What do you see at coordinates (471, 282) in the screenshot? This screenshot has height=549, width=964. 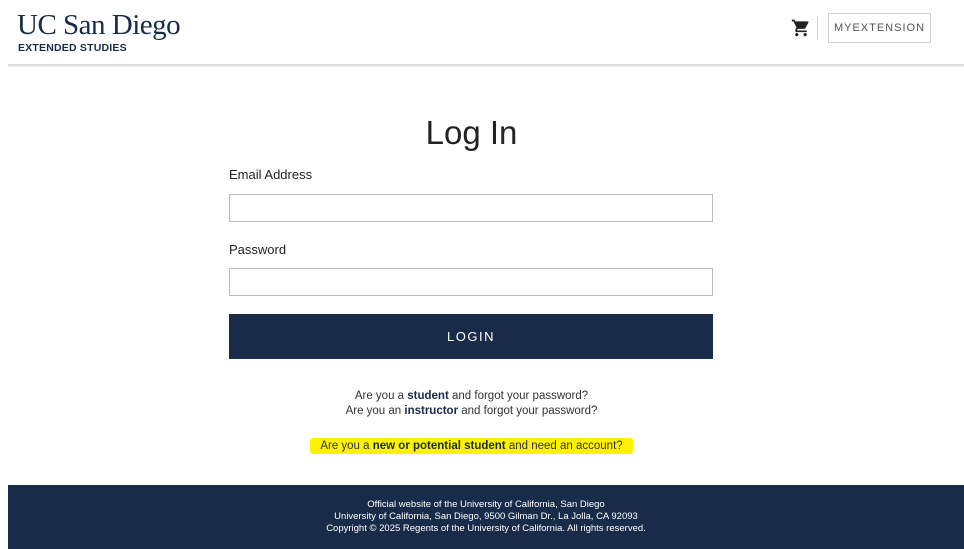 I see `password-field` at bounding box center [471, 282].